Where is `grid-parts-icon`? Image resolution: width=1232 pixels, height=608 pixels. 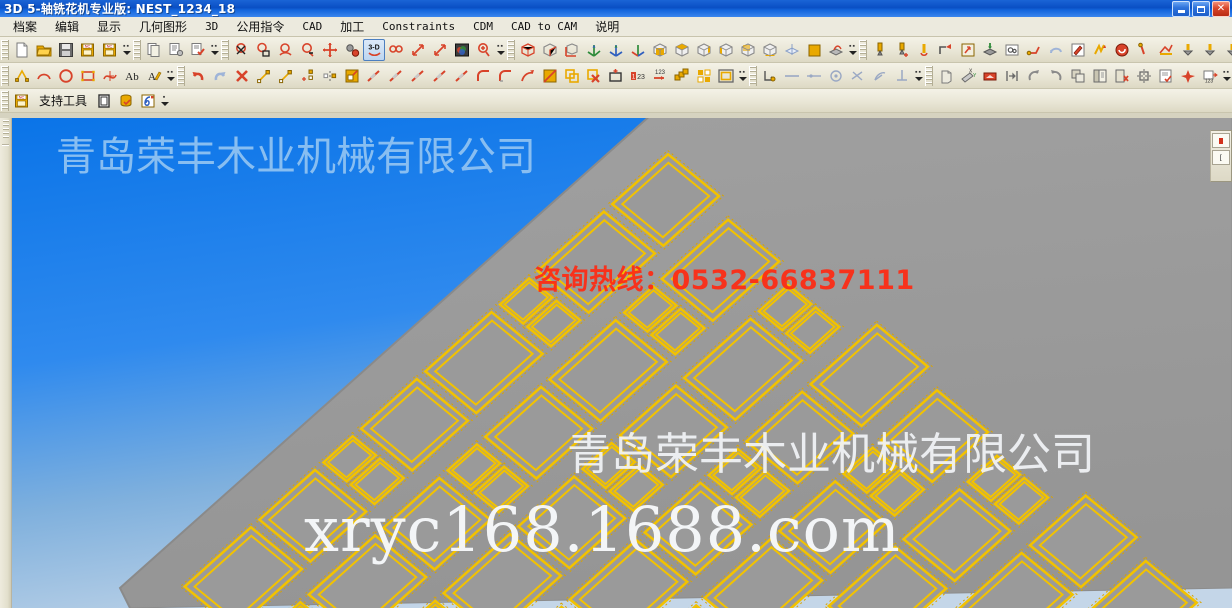 grid-parts-icon is located at coordinates (704, 76).